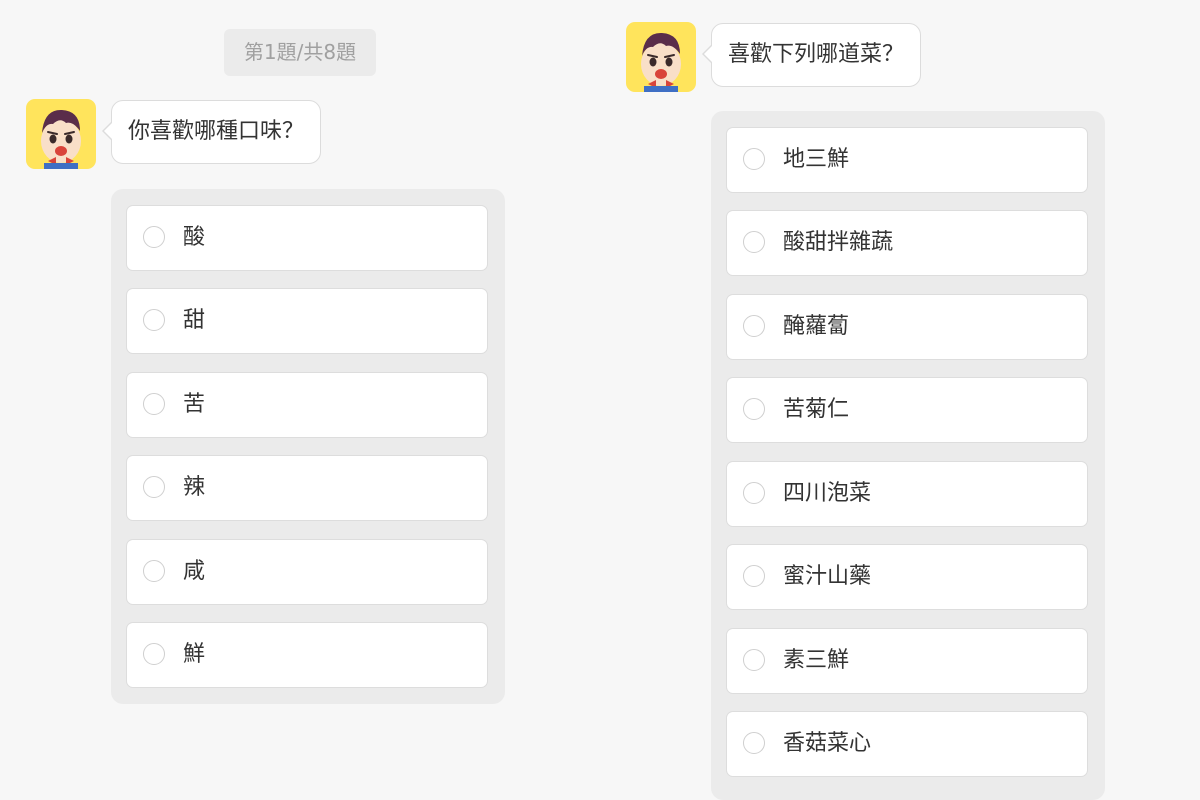 Image resolution: width=1200 pixels, height=800 pixels. I want to click on option-item: 苦, so click(307, 405).